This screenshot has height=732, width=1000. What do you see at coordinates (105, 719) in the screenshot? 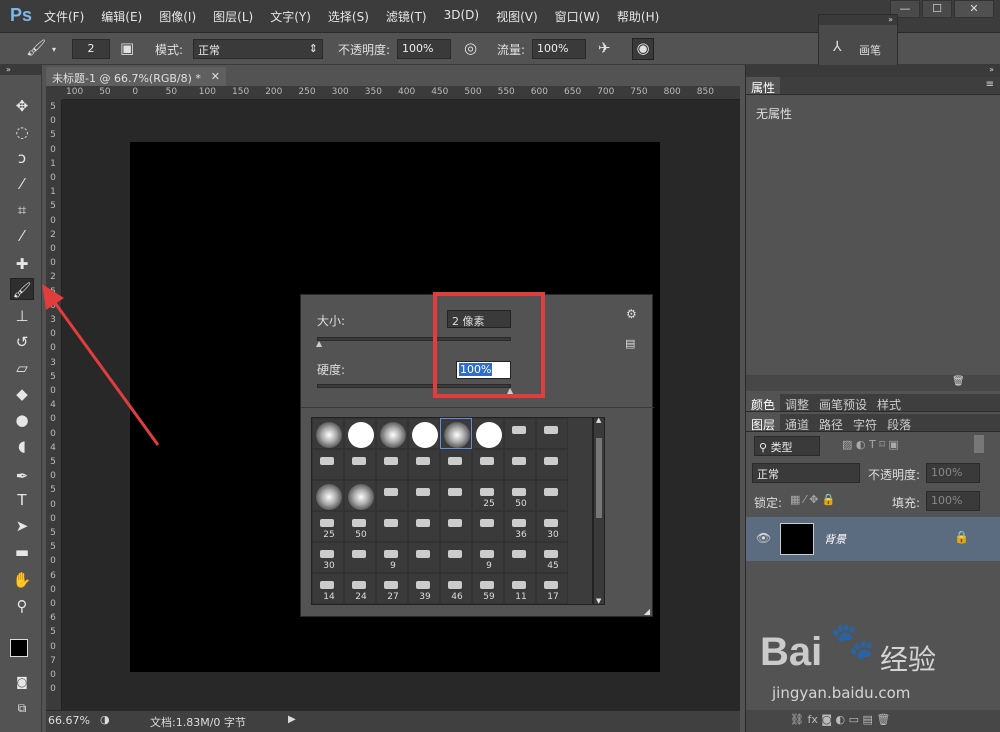
I see `status-menu-icon: ◑` at bounding box center [105, 719].